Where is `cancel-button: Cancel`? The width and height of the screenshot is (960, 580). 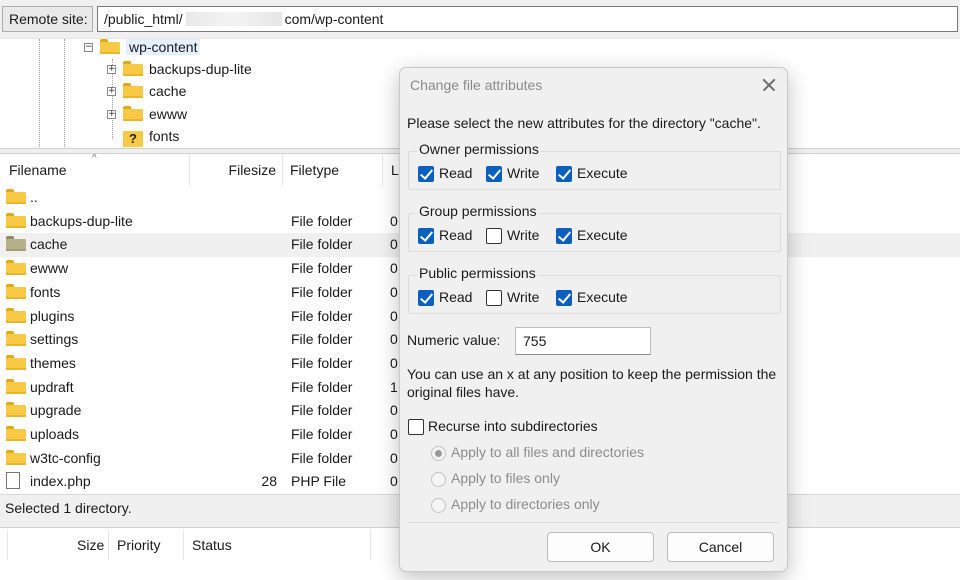
cancel-button: Cancel is located at coordinates (720, 547).